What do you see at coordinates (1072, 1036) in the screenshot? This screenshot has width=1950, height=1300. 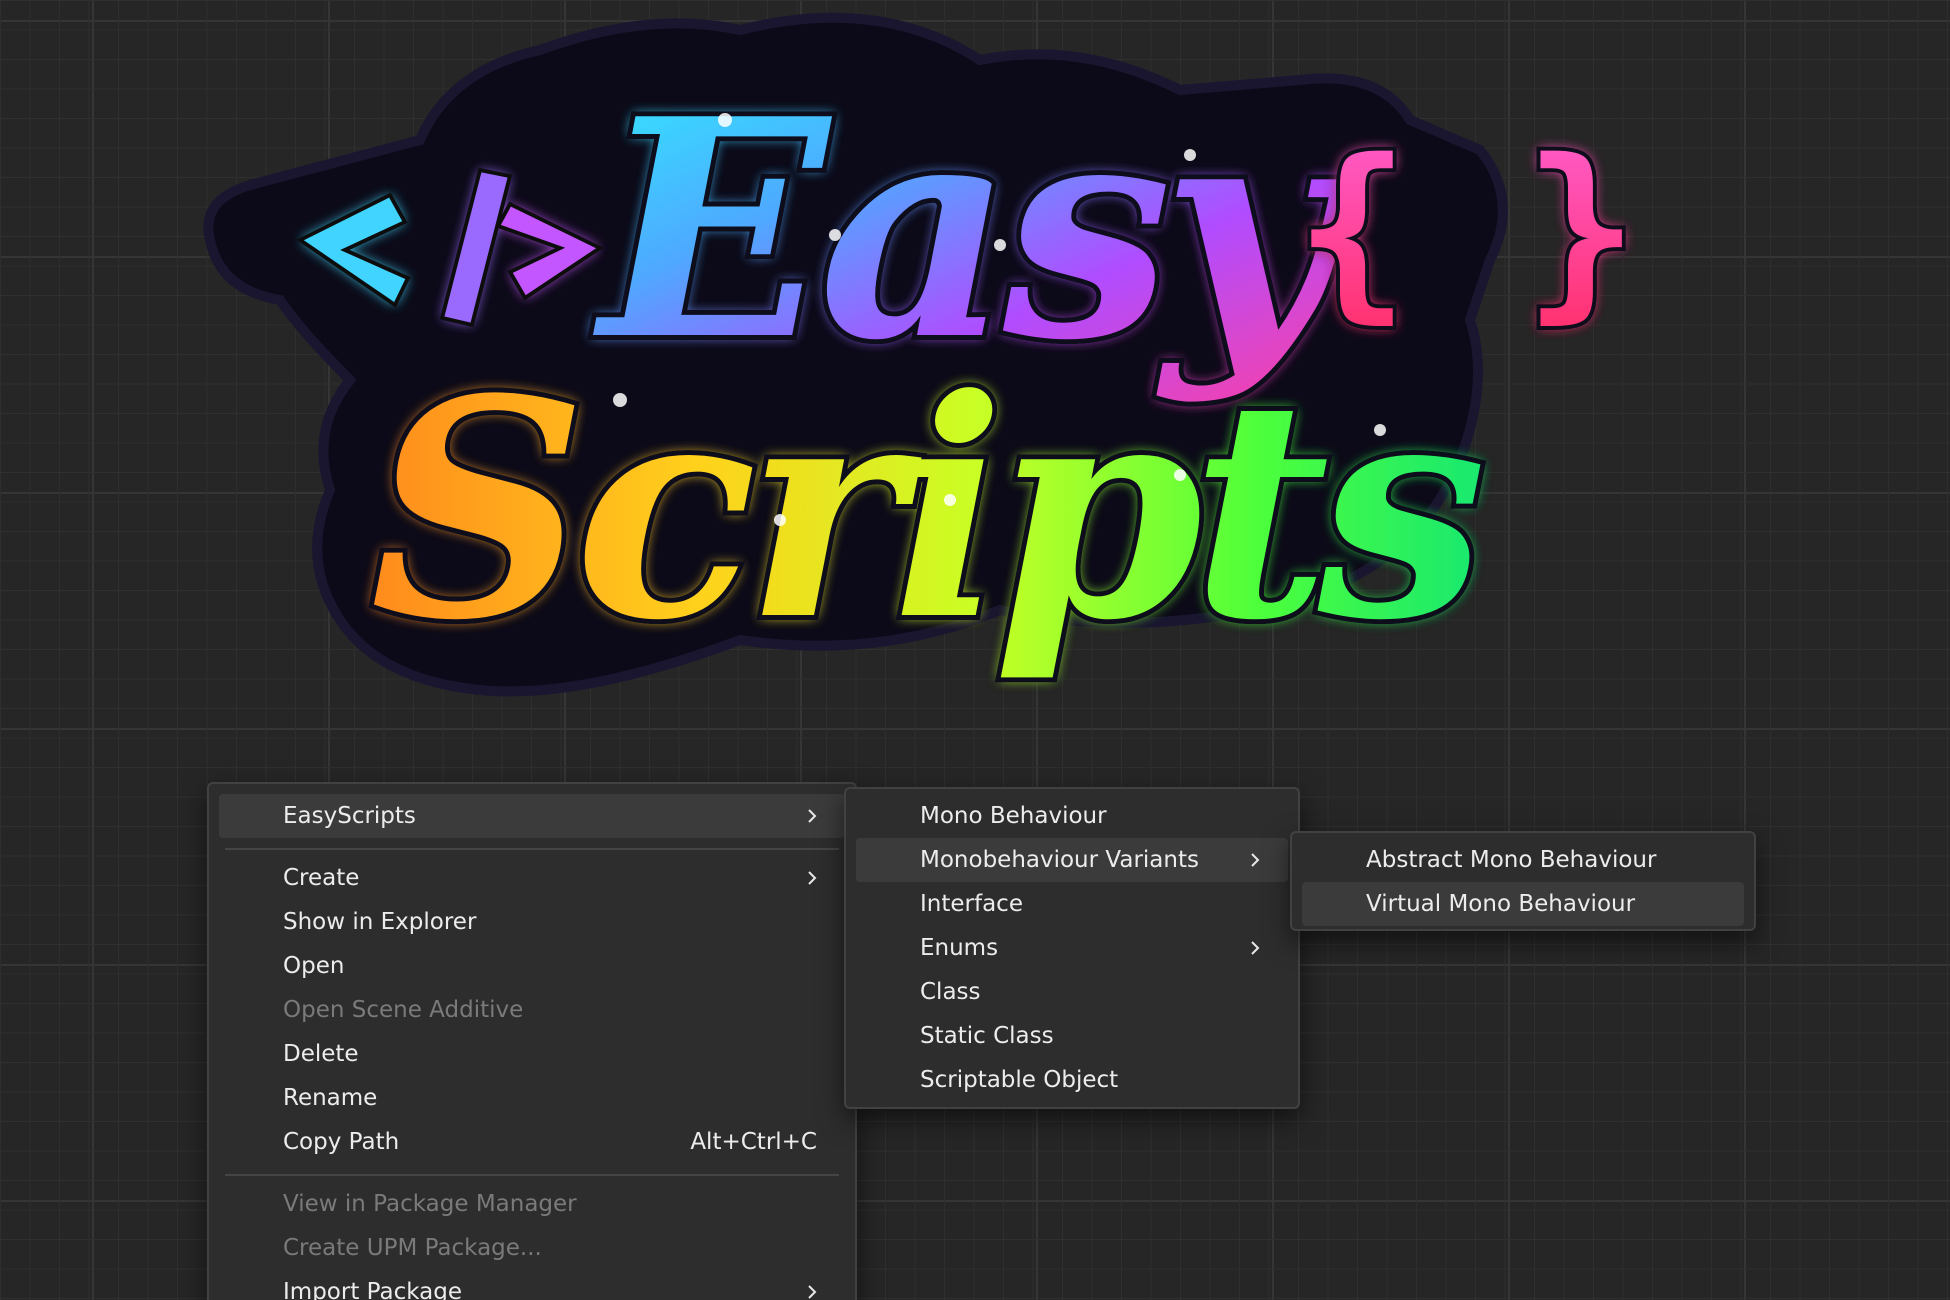 I see `menu-item-static-class: Static Class` at bounding box center [1072, 1036].